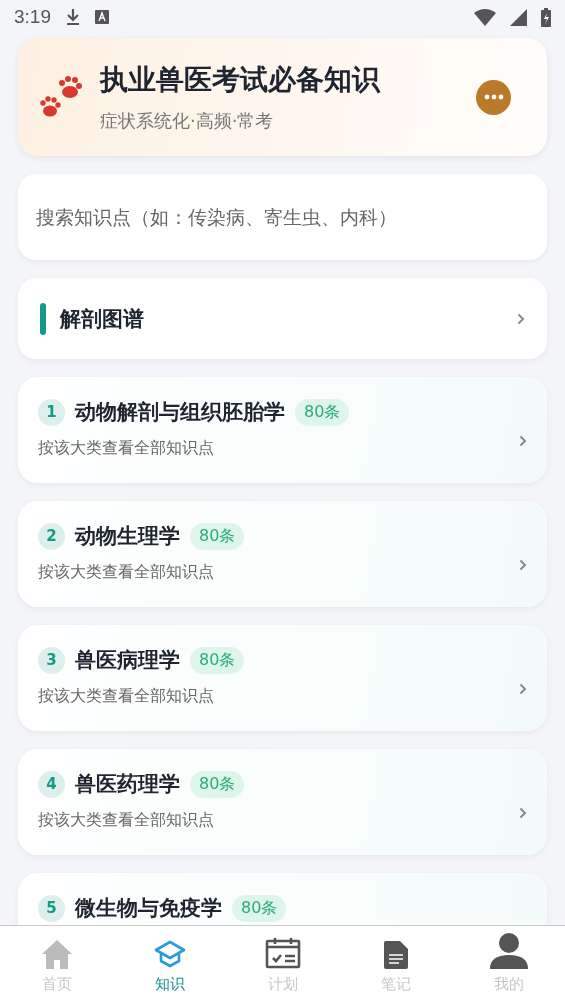 This screenshot has height=1004, width=565. Describe the element at coordinates (51, 412) in the screenshot. I see `index-badge: 1` at that location.